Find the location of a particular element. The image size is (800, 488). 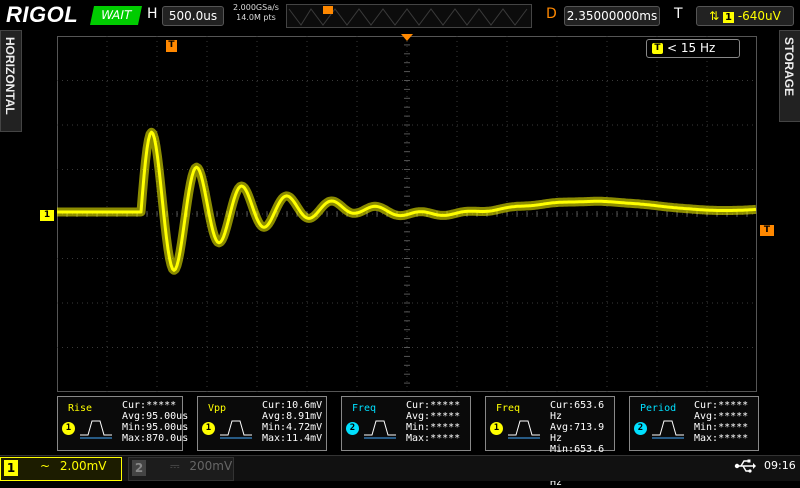

measurement-avg: Avg:713.9 Hz is located at coordinates (577, 433).